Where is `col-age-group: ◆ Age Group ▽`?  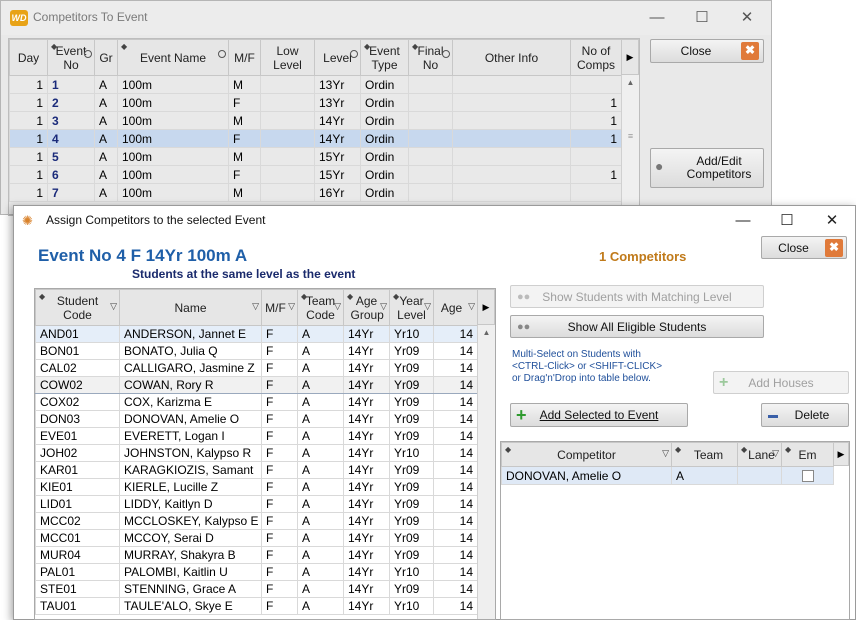 col-age-group: ◆ Age Group ▽ is located at coordinates (366, 307).